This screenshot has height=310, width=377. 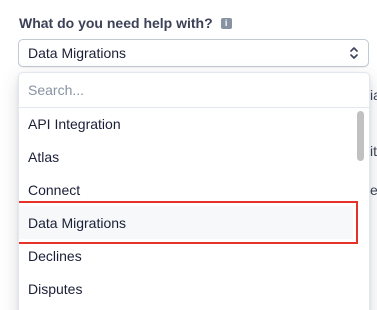 I want to click on topic-label: What do you need help with?, so click(x=116, y=23).